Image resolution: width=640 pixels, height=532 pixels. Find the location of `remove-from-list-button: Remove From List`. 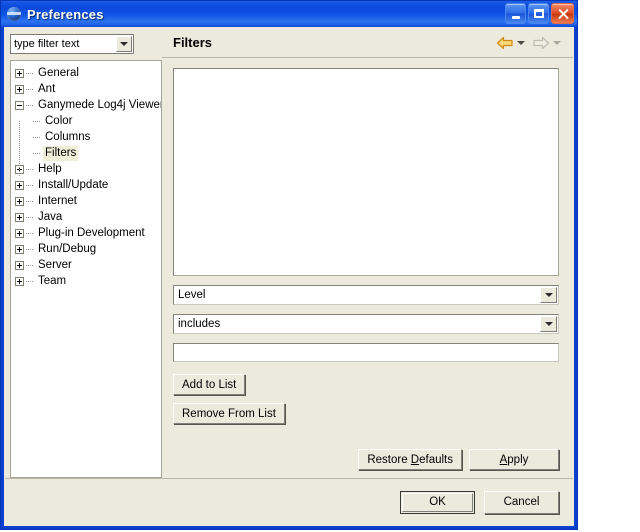

remove-from-list-button: Remove From List is located at coordinates (229, 413).